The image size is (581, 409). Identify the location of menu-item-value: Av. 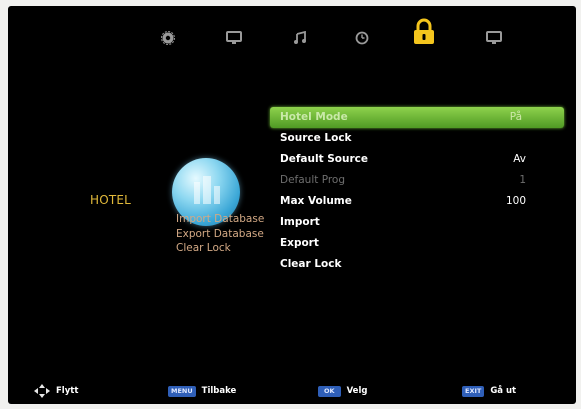
(519, 159).